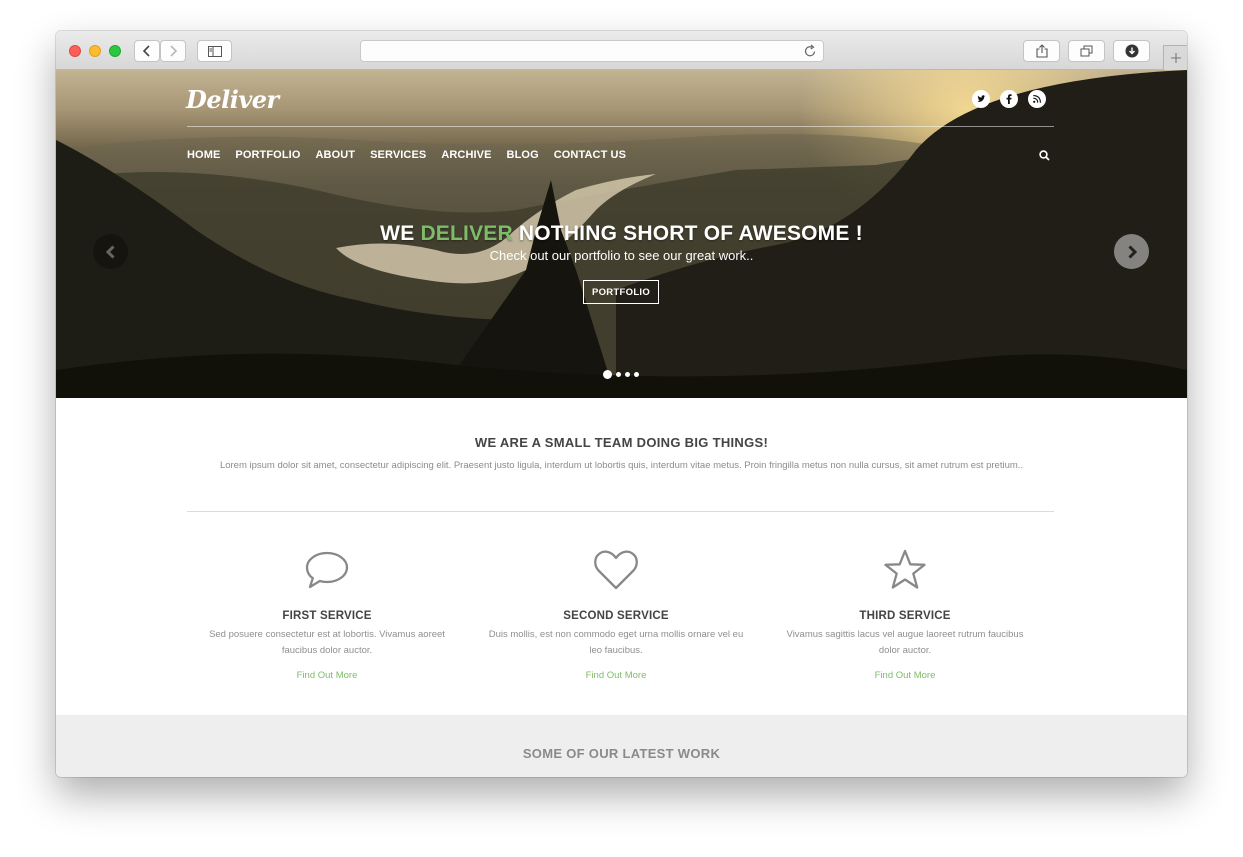 This screenshot has height=857, width=1243. Describe the element at coordinates (592, 51) in the screenshot. I see `address-bar` at that location.